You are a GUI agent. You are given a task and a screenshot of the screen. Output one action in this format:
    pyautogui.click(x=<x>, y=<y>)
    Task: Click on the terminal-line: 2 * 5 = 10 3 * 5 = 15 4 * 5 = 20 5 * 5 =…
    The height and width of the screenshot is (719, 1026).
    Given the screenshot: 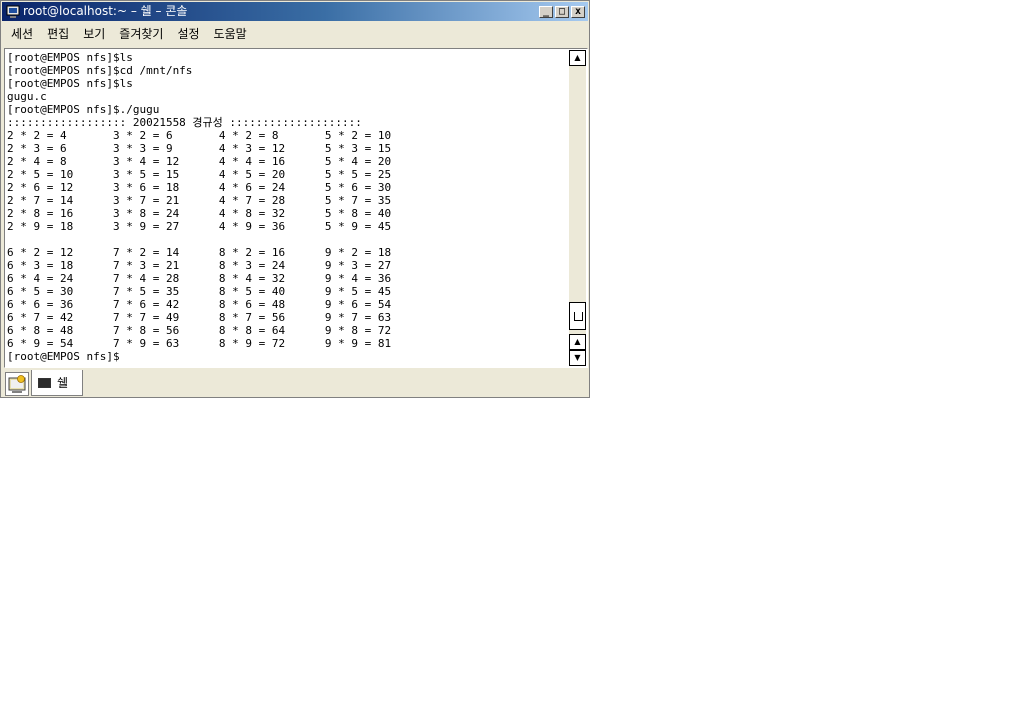 What is the action you would take?
    pyautogui.click(x=199, y=174)
    